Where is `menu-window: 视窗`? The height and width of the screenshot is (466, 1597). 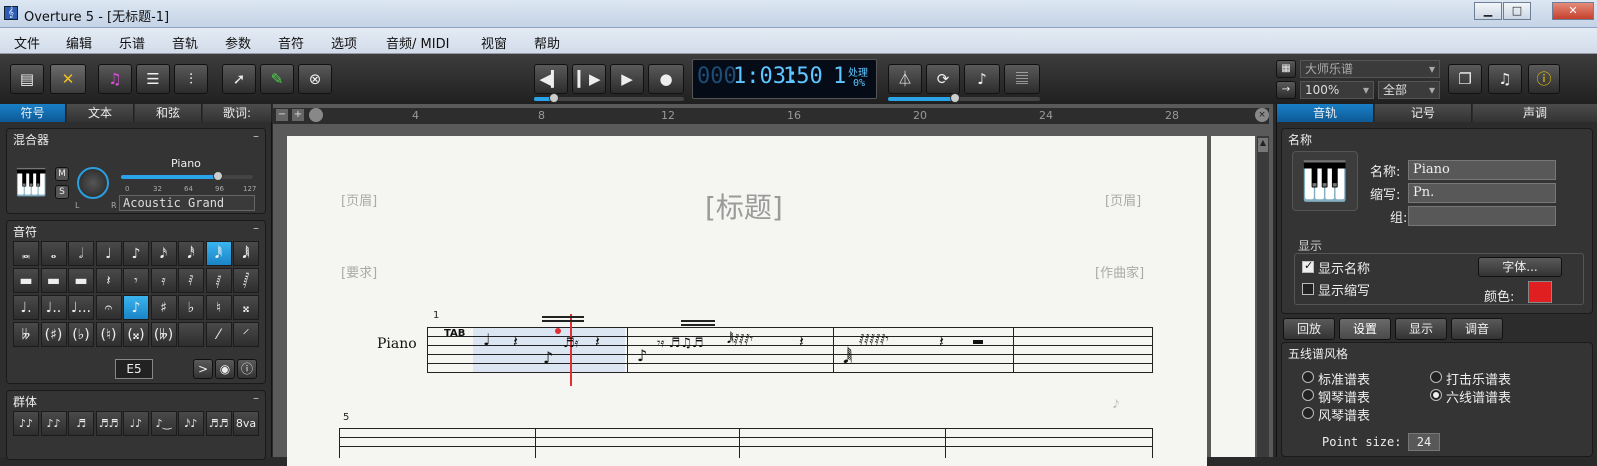
menu-window: 视窗 is located at coordinates (494, 42).